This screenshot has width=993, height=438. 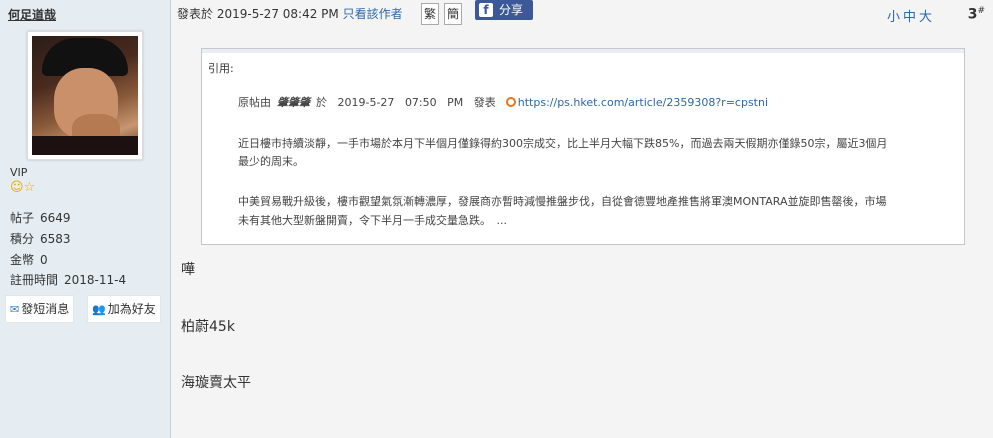 I want to click on quote-posted-label: 發表, so click(x=484, y=102).